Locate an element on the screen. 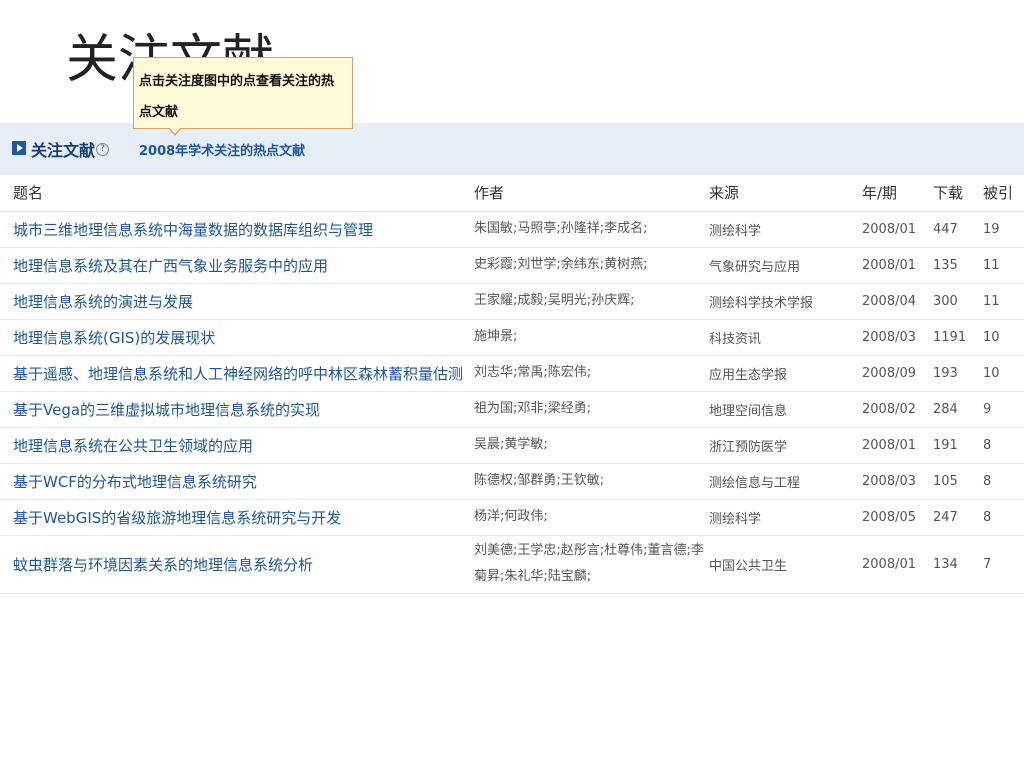 The width and height of the screenshot is (1024, 768). tooltip-arrow is located at coordinates (175, 131).